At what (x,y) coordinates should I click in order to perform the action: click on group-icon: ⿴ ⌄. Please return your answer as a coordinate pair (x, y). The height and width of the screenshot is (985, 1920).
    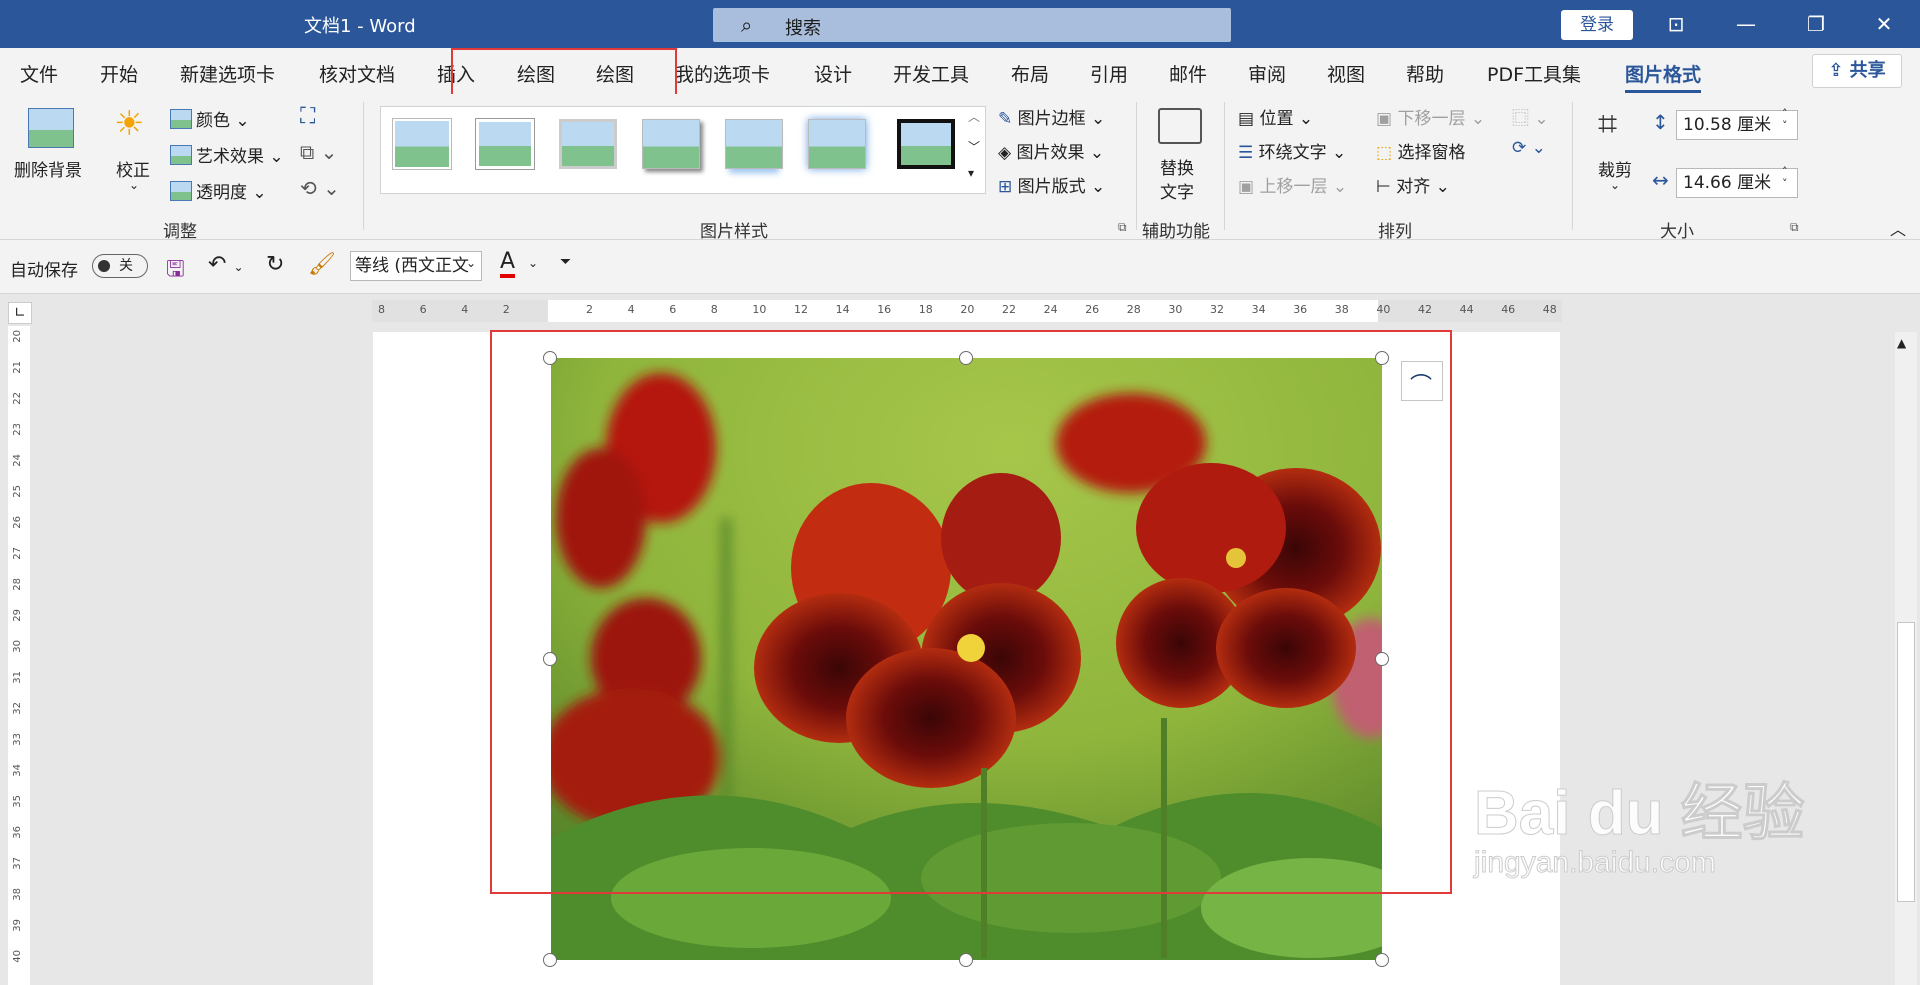
    Looking at the image, I should click on (1530, 116).